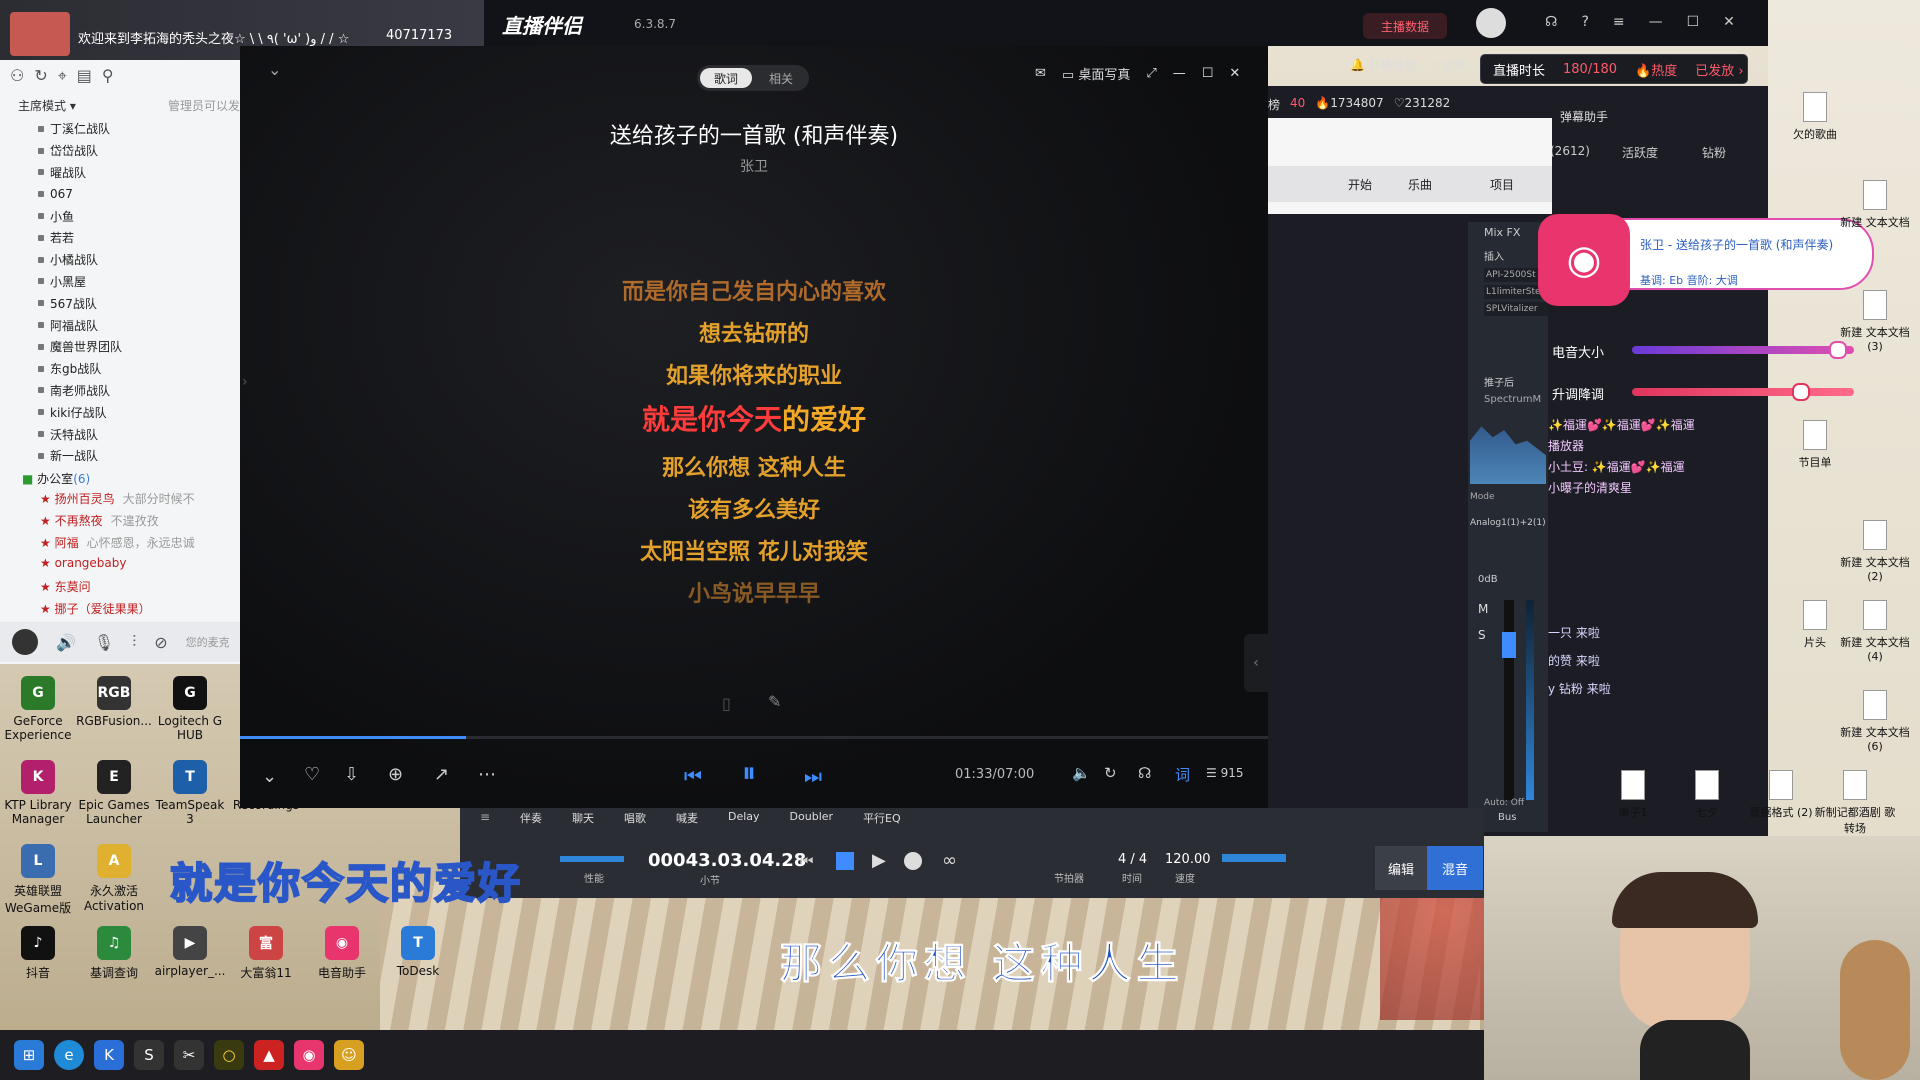  I want to click on headset-icon: ☊, so click(1551, 22).